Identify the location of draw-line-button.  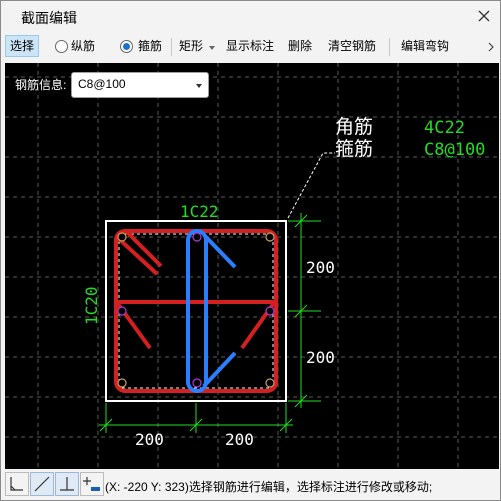
(42, 484).